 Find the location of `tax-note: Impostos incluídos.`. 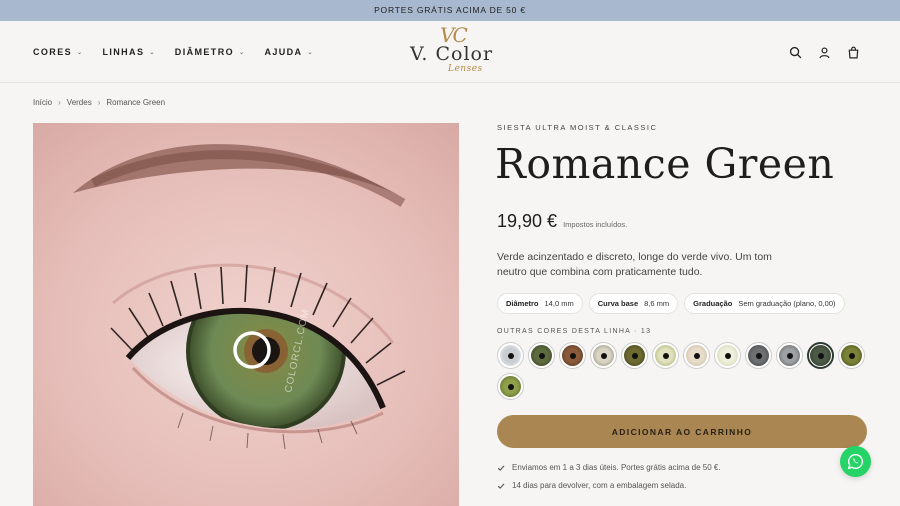

tax-note: Impostos incluídos. is located at coordinates (595, 224).